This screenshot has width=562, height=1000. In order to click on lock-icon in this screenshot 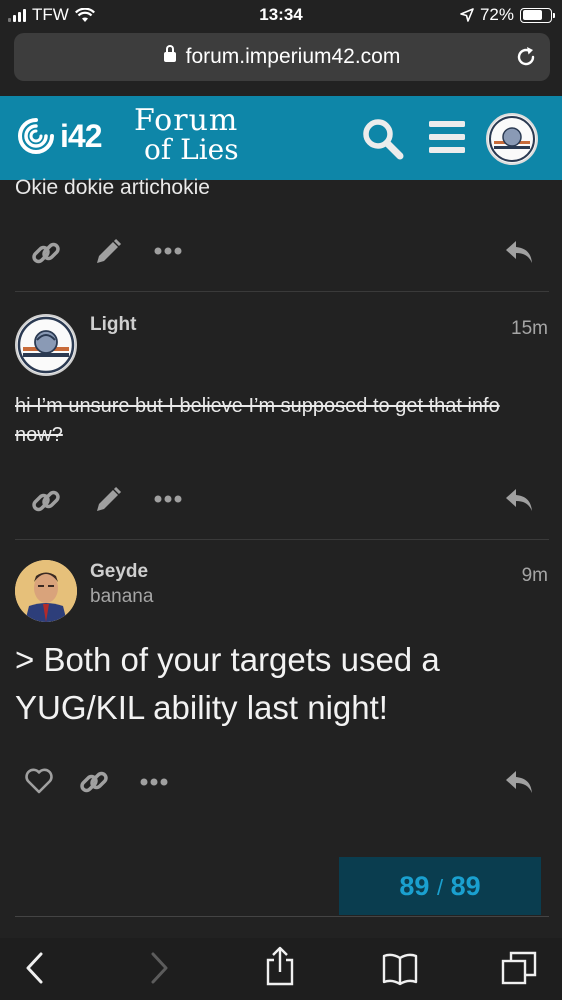, I will do `click(169, 53)`.